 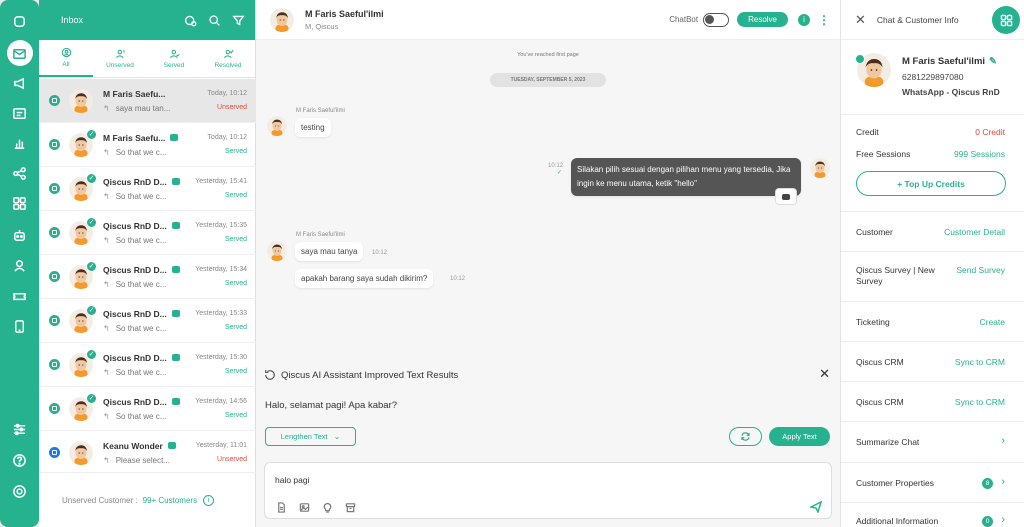 I want to click on apps-icon, so click(x=19, y=203).